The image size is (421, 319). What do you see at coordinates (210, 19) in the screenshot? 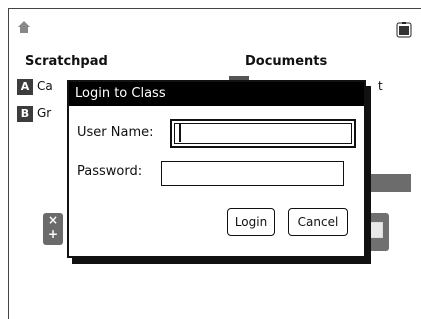
I see `top-bar` at bounding box center [210, 19].